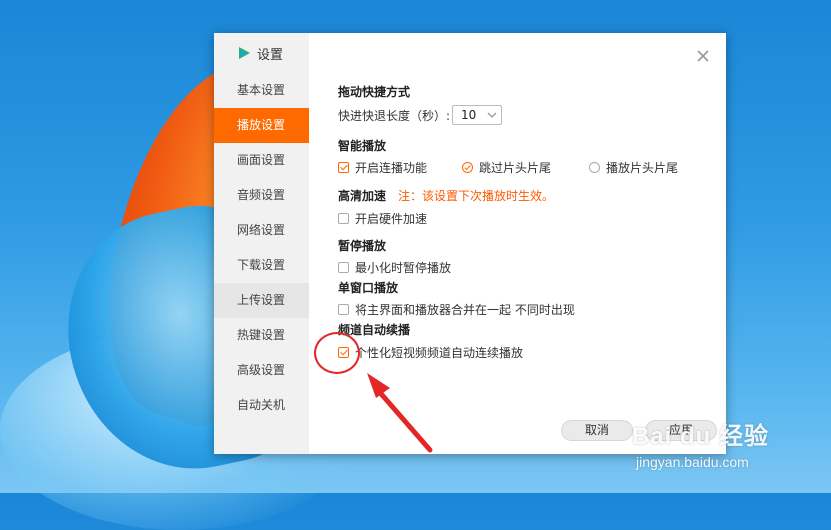 The image size is (831, 530). What do you see at coordinates (270, 55) in the screenshot?
I see `dialog-title-text: 设置` at bounding box center [270, 55].